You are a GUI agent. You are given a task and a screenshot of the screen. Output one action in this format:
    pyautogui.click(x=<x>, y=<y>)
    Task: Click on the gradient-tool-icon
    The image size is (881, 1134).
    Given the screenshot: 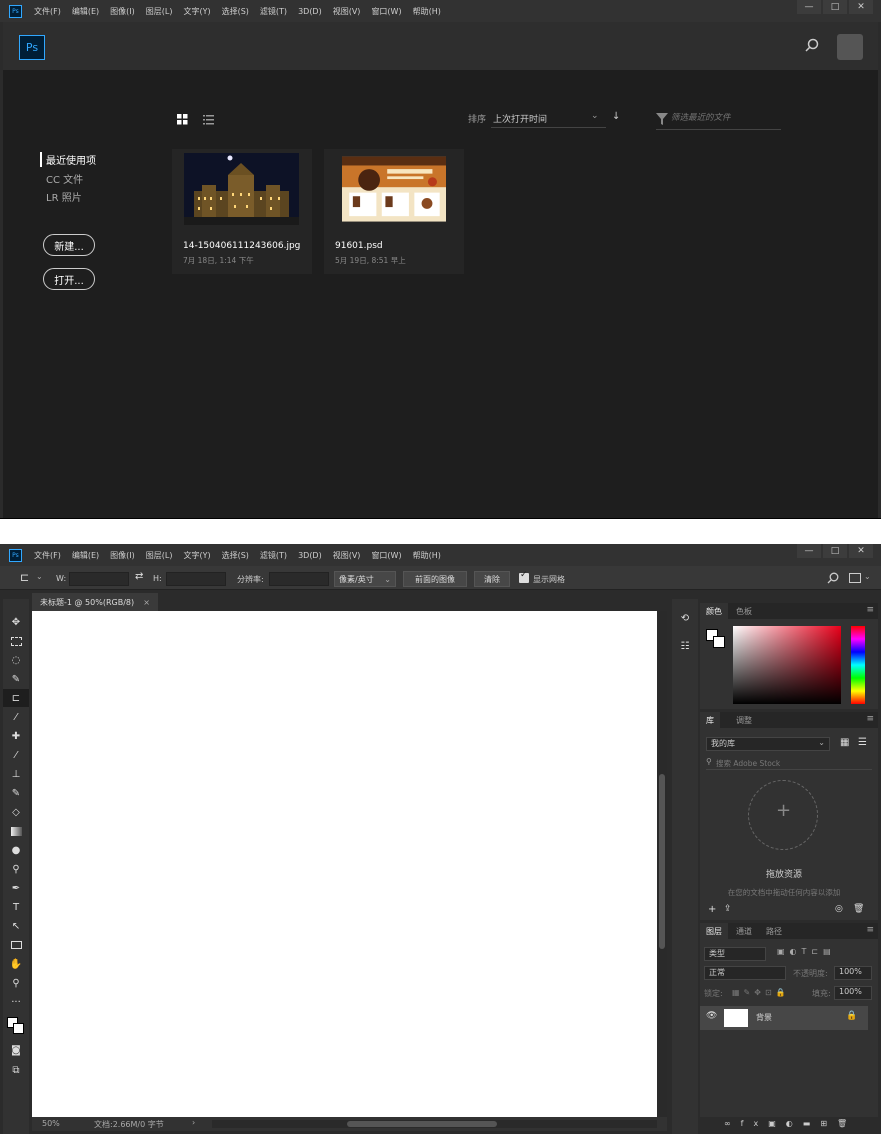 What is the action you would take?
    pyautogui.click(x=16, y=831)
    